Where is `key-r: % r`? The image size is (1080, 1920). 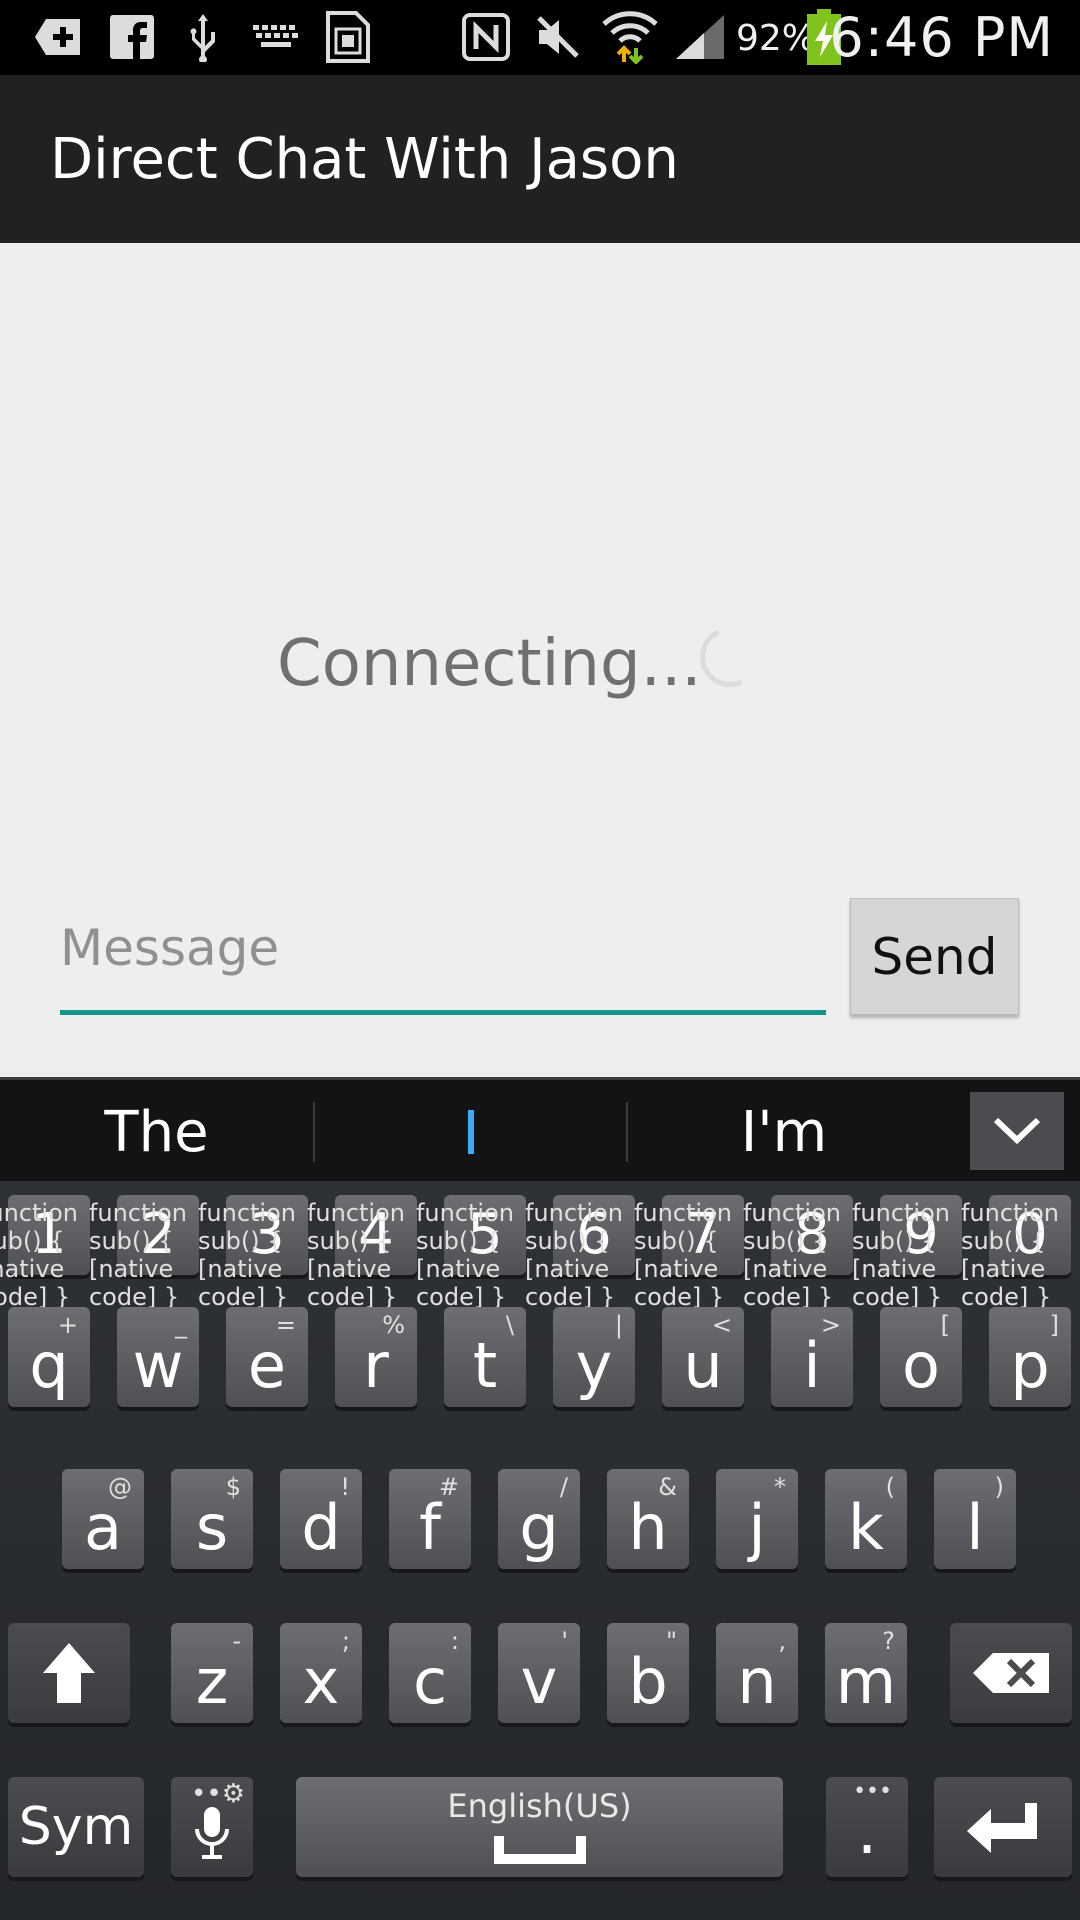 key-r: % r is located at coordinates (376, 1357).